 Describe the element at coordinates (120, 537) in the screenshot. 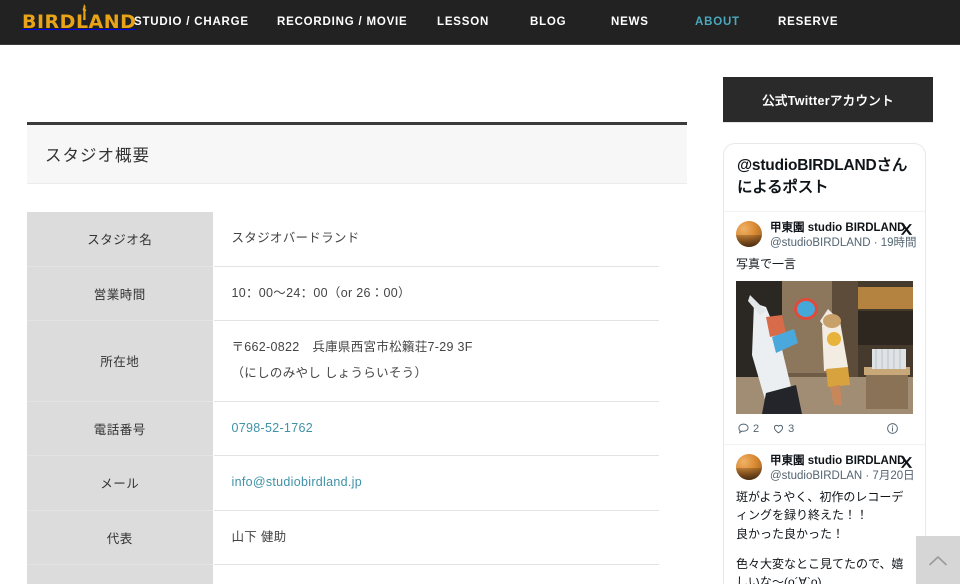

I see `table-row-label: 代表` at that location.